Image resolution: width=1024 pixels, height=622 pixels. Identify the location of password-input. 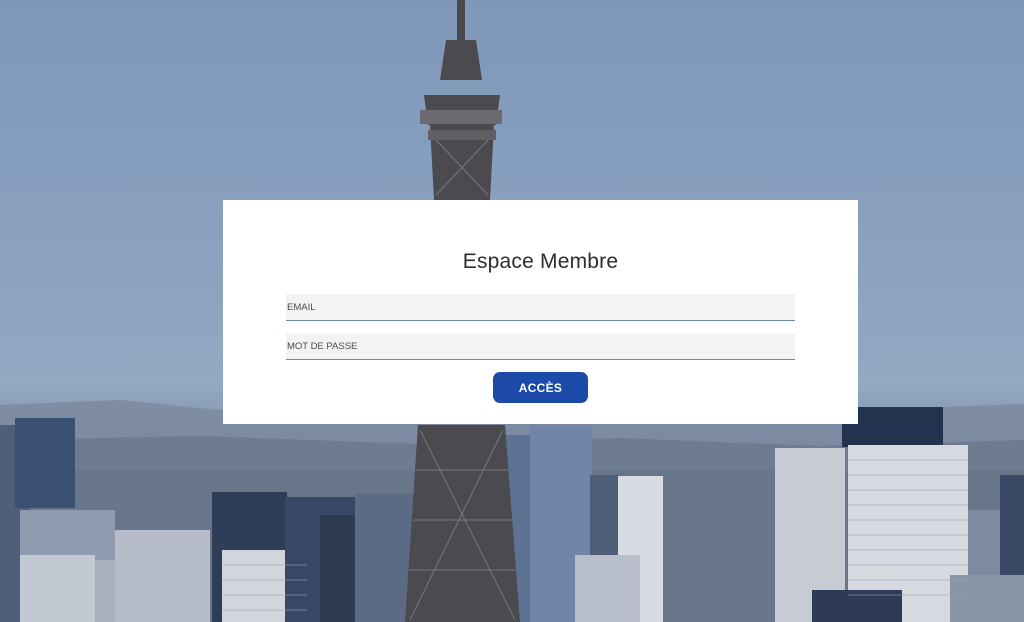
(540, 346).